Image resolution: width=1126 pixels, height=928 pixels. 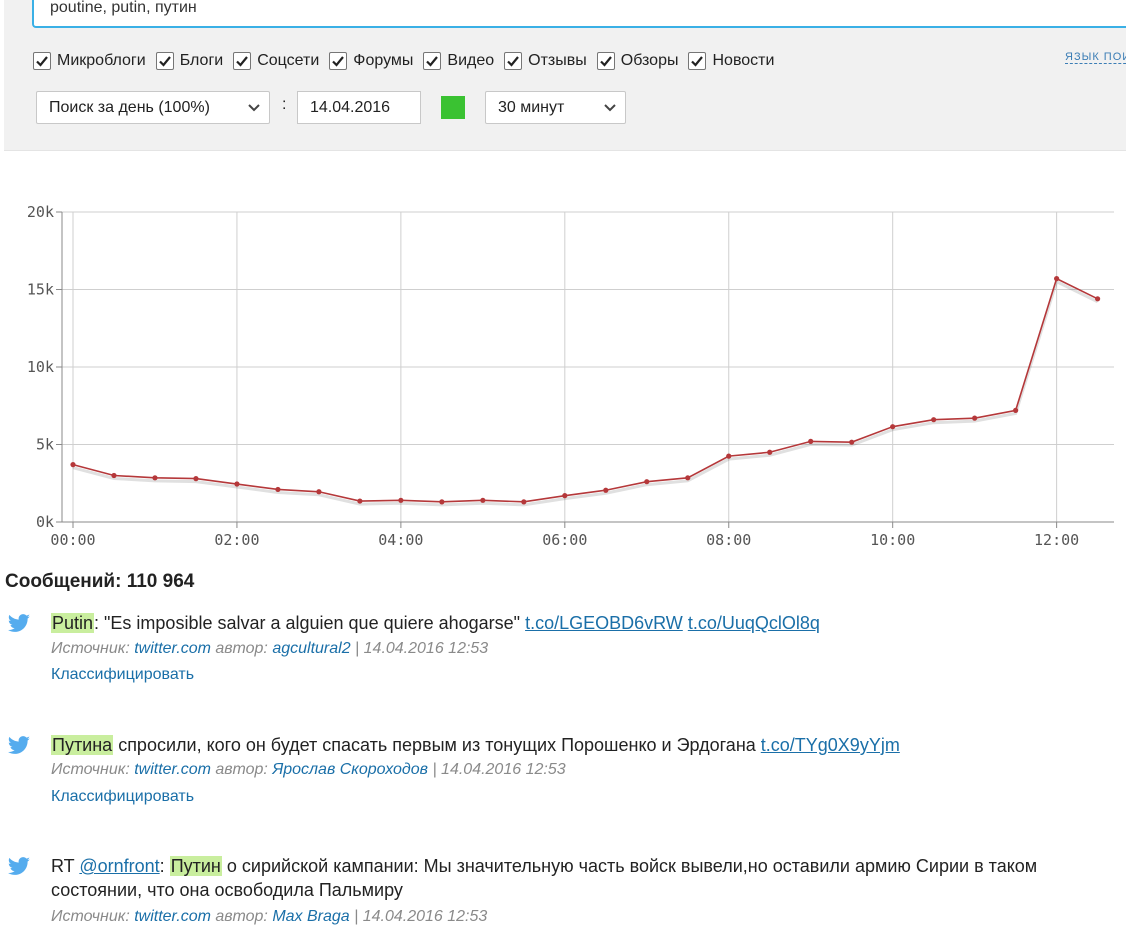 I want to click on message-prefix: RT, so click(x=65, y=866).